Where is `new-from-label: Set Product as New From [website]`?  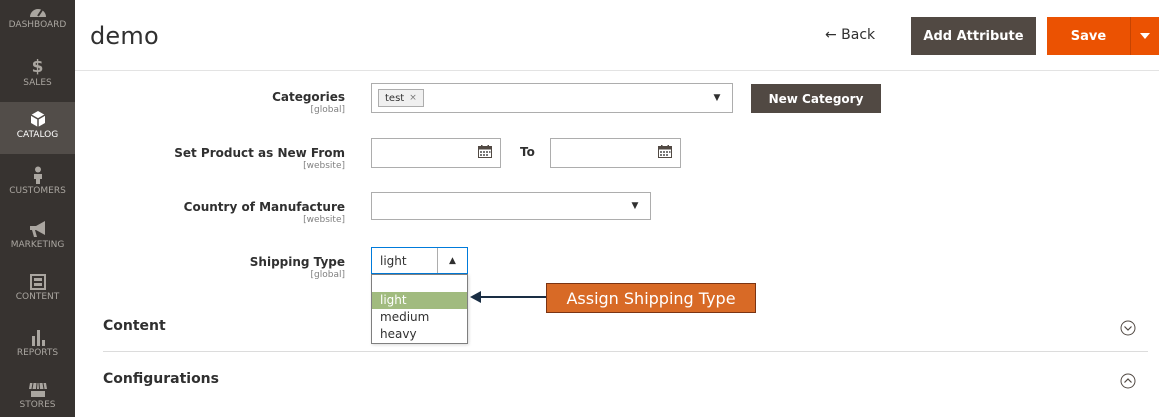 new-from-label: Set Product as New From [website] is located at coordinates (259, 158).